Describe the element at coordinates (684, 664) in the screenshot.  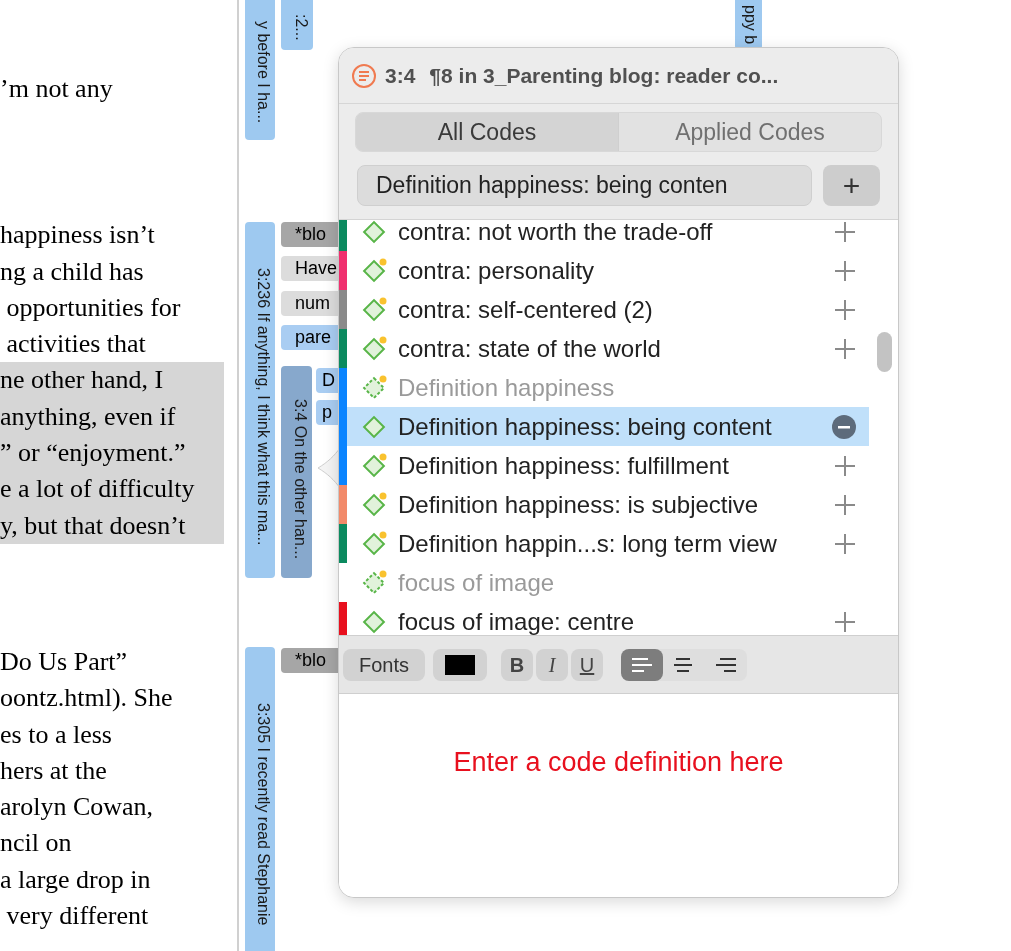
I see `align-center-icon` at that location.